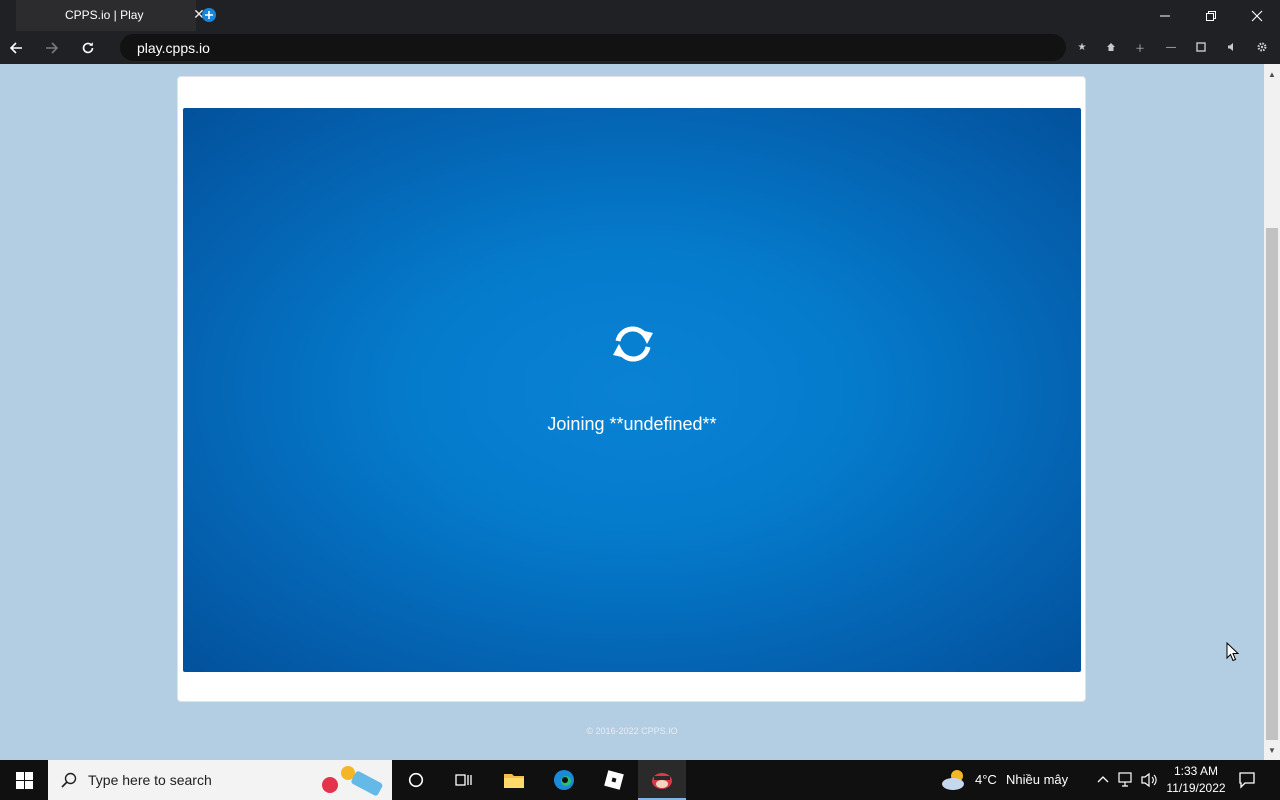 This screenshot has height=800, width=1280. What do you see at coordinates (1149, 780) in the screenshot?
I see `volume-icon` at bounding box center [1149, 780].